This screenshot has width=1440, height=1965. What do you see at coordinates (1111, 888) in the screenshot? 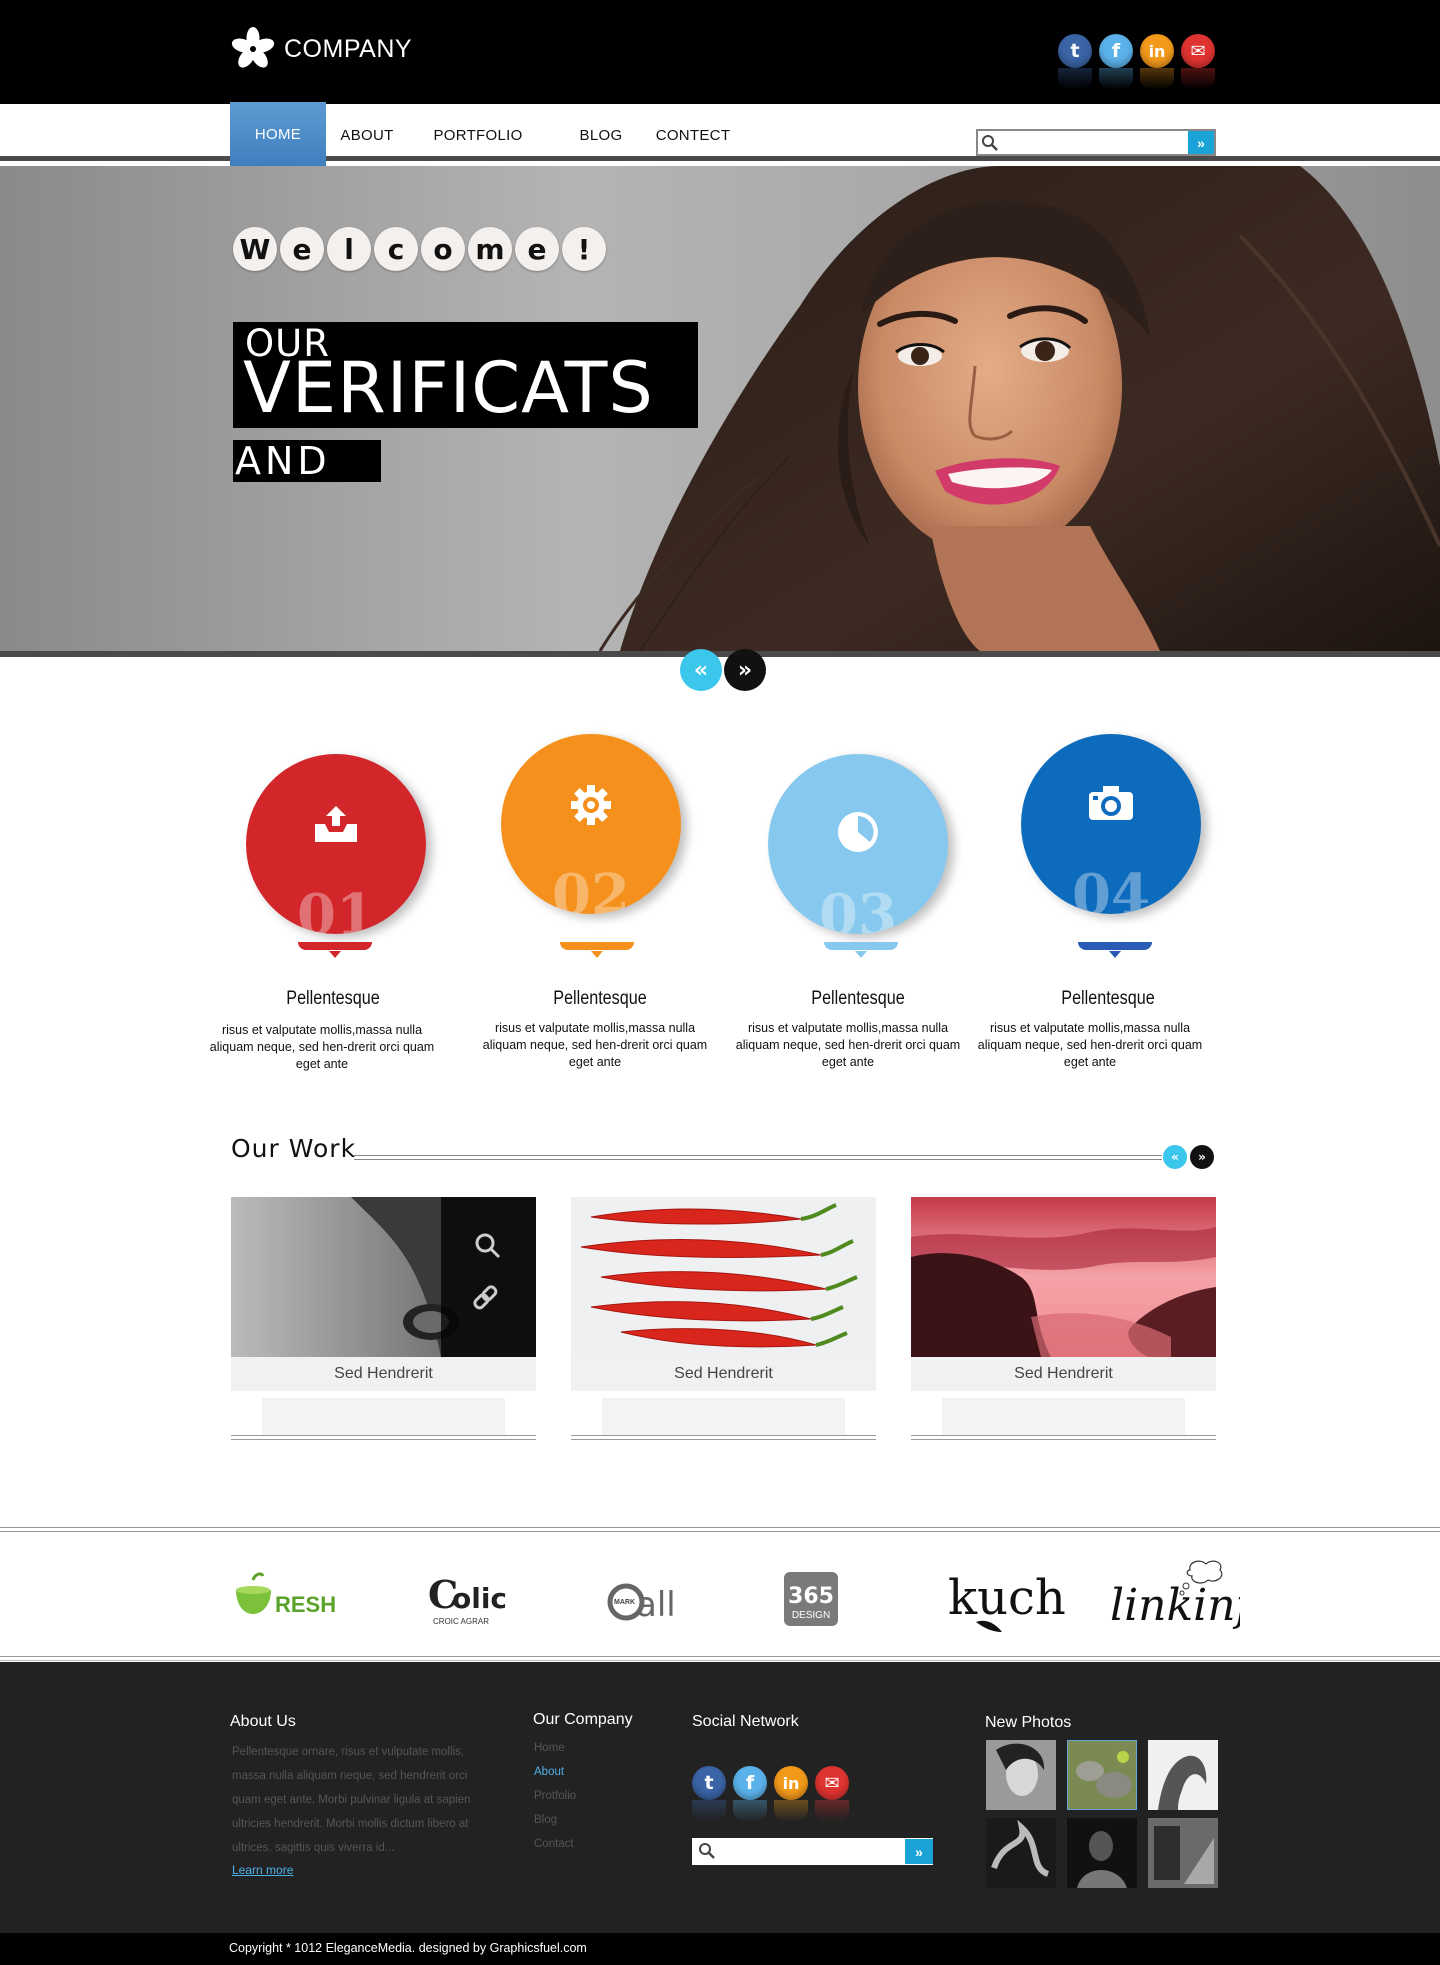
I see `feature-number: 04` at bounding box center [1111, 888].